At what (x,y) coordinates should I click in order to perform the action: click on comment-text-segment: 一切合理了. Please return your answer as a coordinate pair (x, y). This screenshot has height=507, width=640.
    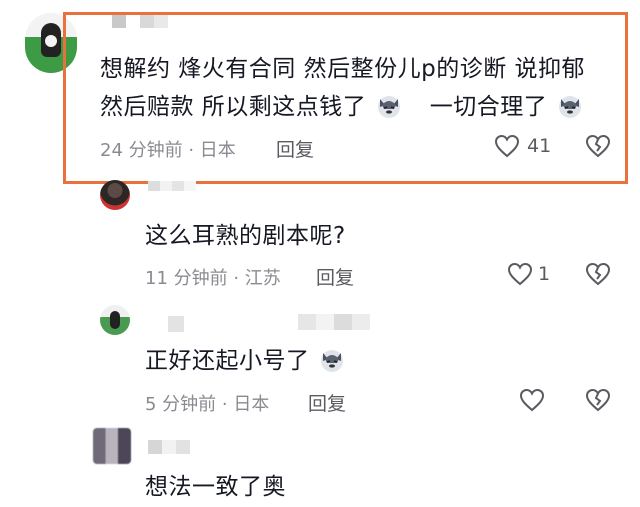
    Looking at the image, I should click on (488, 107).